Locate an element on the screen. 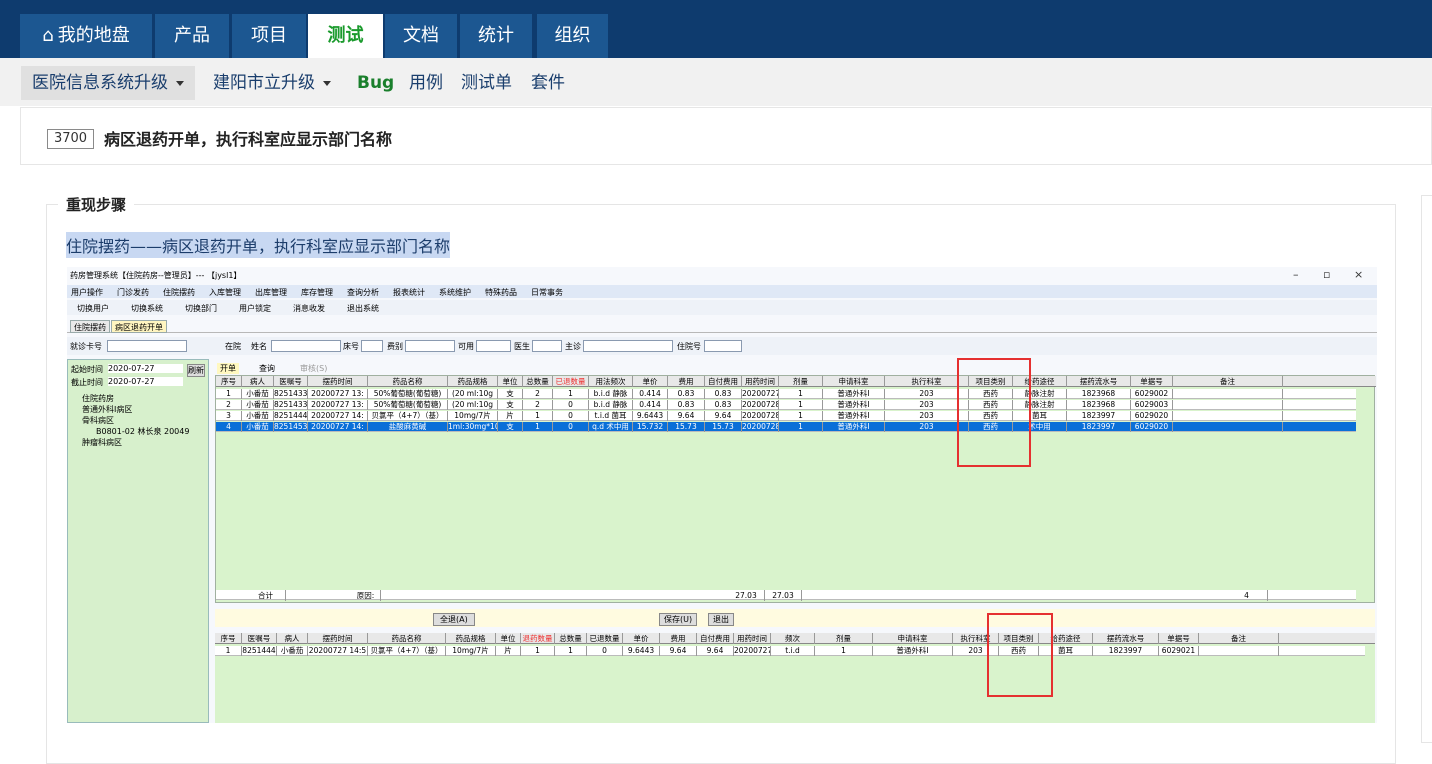 The width and height of the screenshot is (1432, 764). maximize-icon: ▫ is located at coordinates (1327, 274).